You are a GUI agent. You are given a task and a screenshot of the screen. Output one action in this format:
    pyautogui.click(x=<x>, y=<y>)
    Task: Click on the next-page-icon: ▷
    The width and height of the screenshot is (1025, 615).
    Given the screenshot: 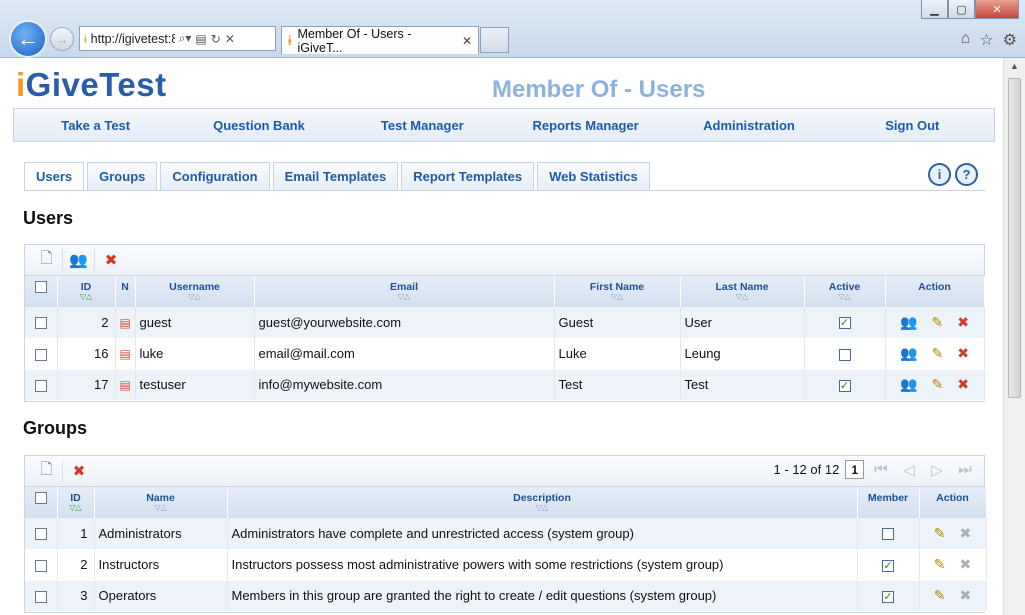 What is the action you would take?
    pyautogui.click(x=937, y=470)
    